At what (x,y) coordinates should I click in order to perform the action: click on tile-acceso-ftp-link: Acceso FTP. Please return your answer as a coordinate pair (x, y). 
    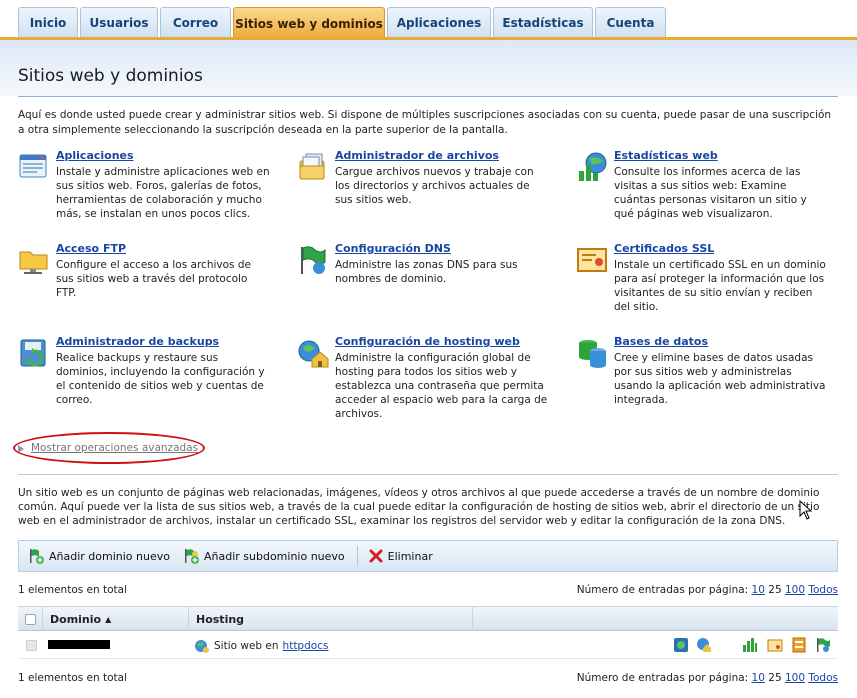
    Looking at the image, I should click on (91, 248).